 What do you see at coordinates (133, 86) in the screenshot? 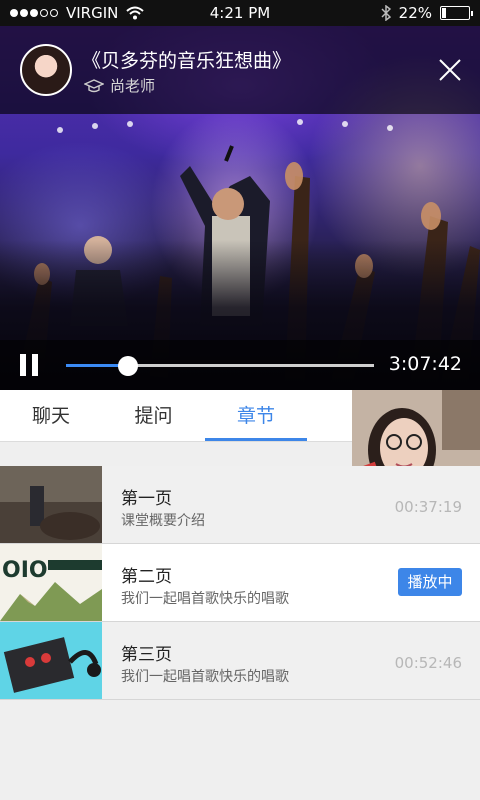
I see `teacher-name: 尚老师` at bounding box center [133, 86].